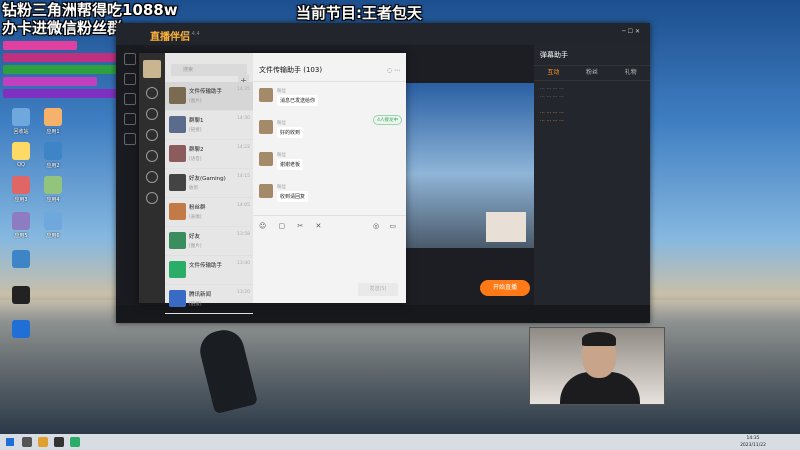  I want to click on desktop-icon: 应用1, so click(53, 121).